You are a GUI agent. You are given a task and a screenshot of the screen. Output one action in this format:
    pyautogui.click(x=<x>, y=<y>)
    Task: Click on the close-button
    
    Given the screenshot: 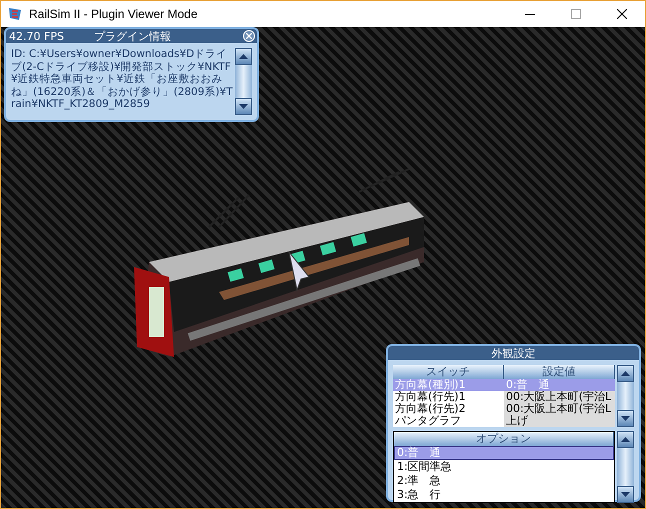 What is the action you would take?
    pyautogui.click(x=249, y=36)
    